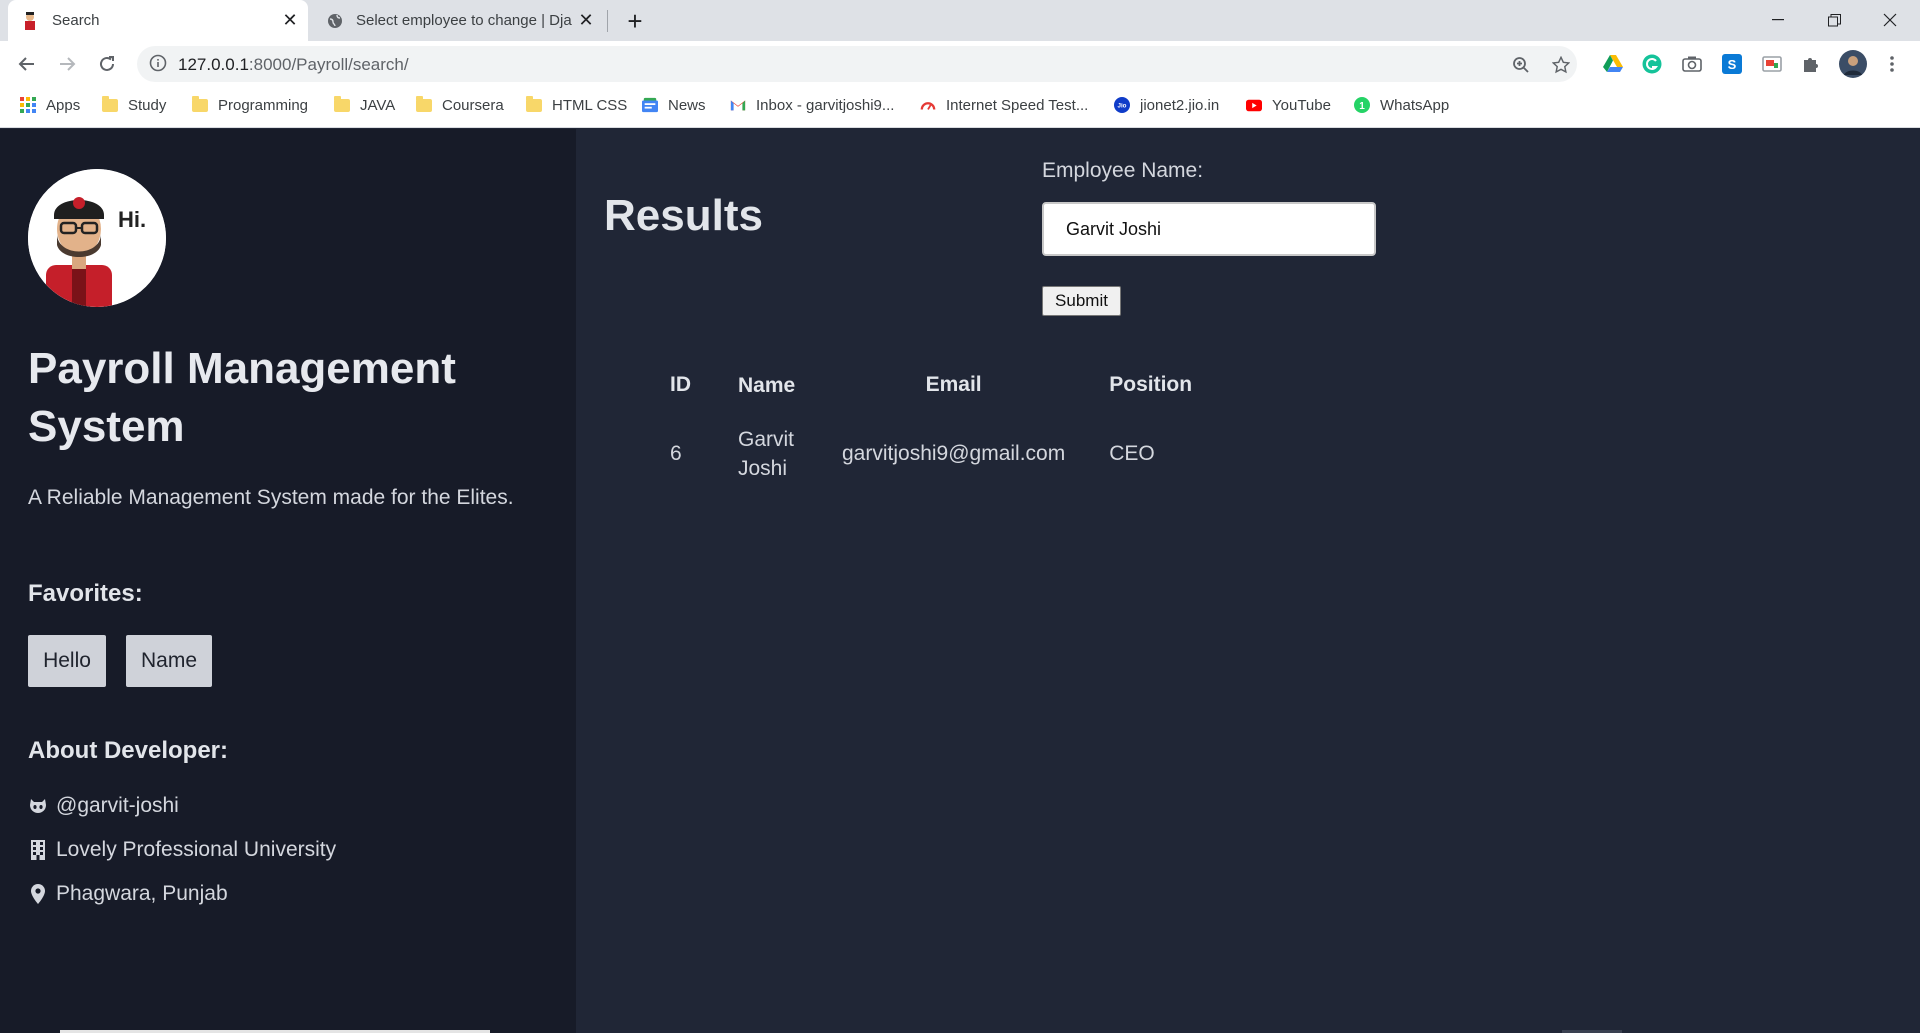 This screenshot has height=1033, width=1920. Describe the element at coordinates (328, 64) in the screenshot. I see `url-path: :8000/Payroll/search/` at that location.